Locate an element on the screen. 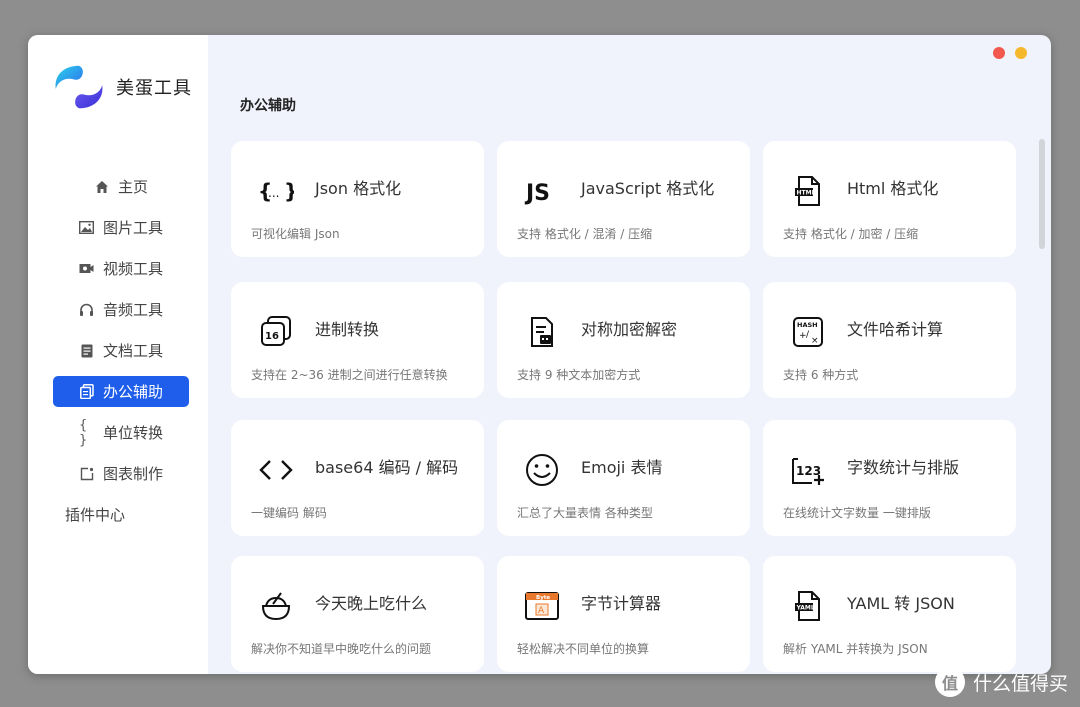  svg-text: 123 is located at coordinates (808, 471).